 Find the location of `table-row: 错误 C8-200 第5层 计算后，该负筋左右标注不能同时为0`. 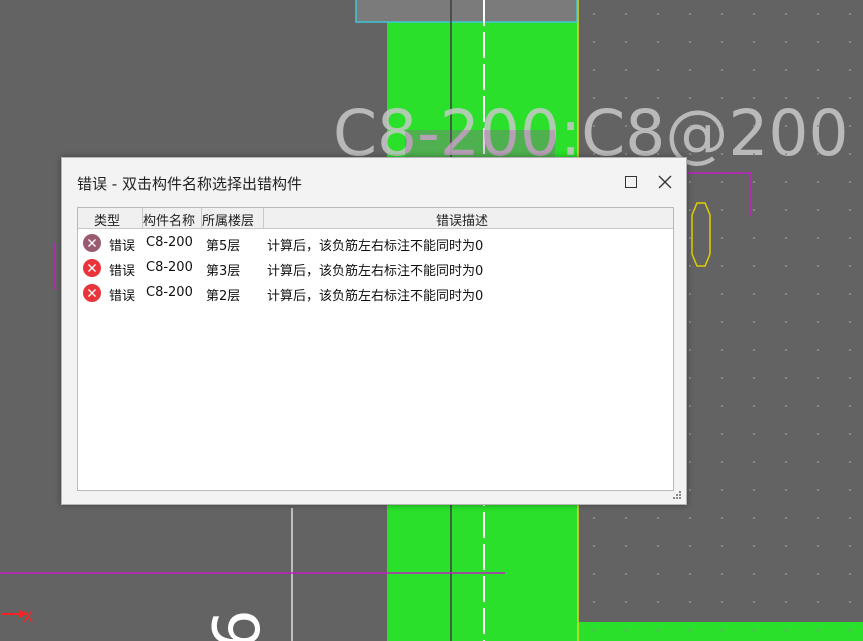

table-row: 错误 C8-200 第5层 计算后，该负筋左右标注不能同时为0 is located at coordinates (375, 243).